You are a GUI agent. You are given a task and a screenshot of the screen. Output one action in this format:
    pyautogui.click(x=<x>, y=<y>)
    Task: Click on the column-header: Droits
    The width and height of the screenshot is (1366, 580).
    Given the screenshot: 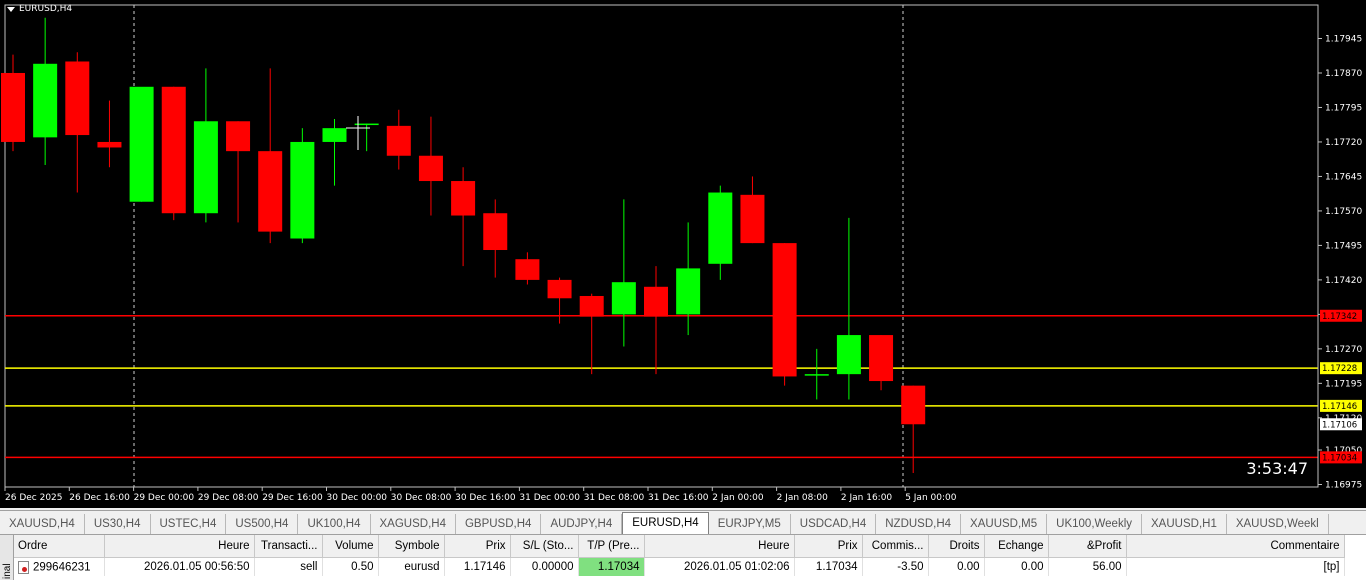 What is the action you would take?
    pyautogui.click(x=956, y=546)
    